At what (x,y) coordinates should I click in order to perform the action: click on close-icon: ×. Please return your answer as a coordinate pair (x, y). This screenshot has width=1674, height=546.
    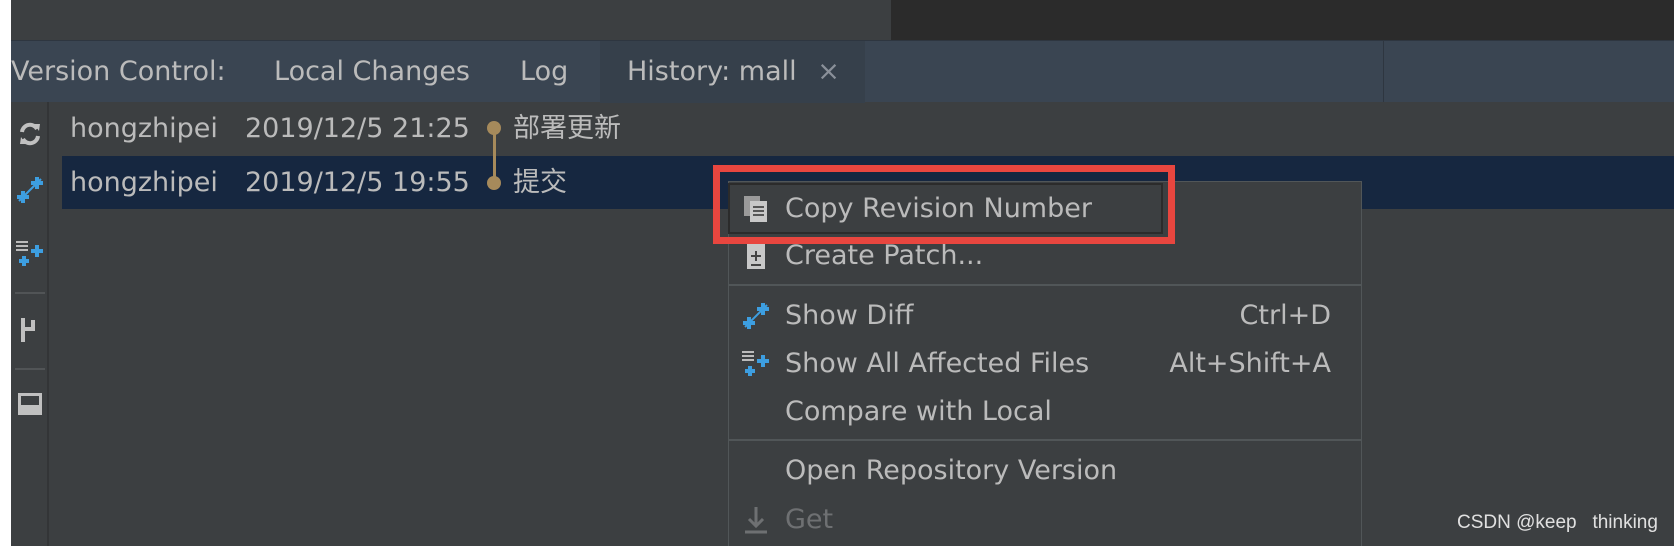
    Looking at the image, I should click on (828, 71).